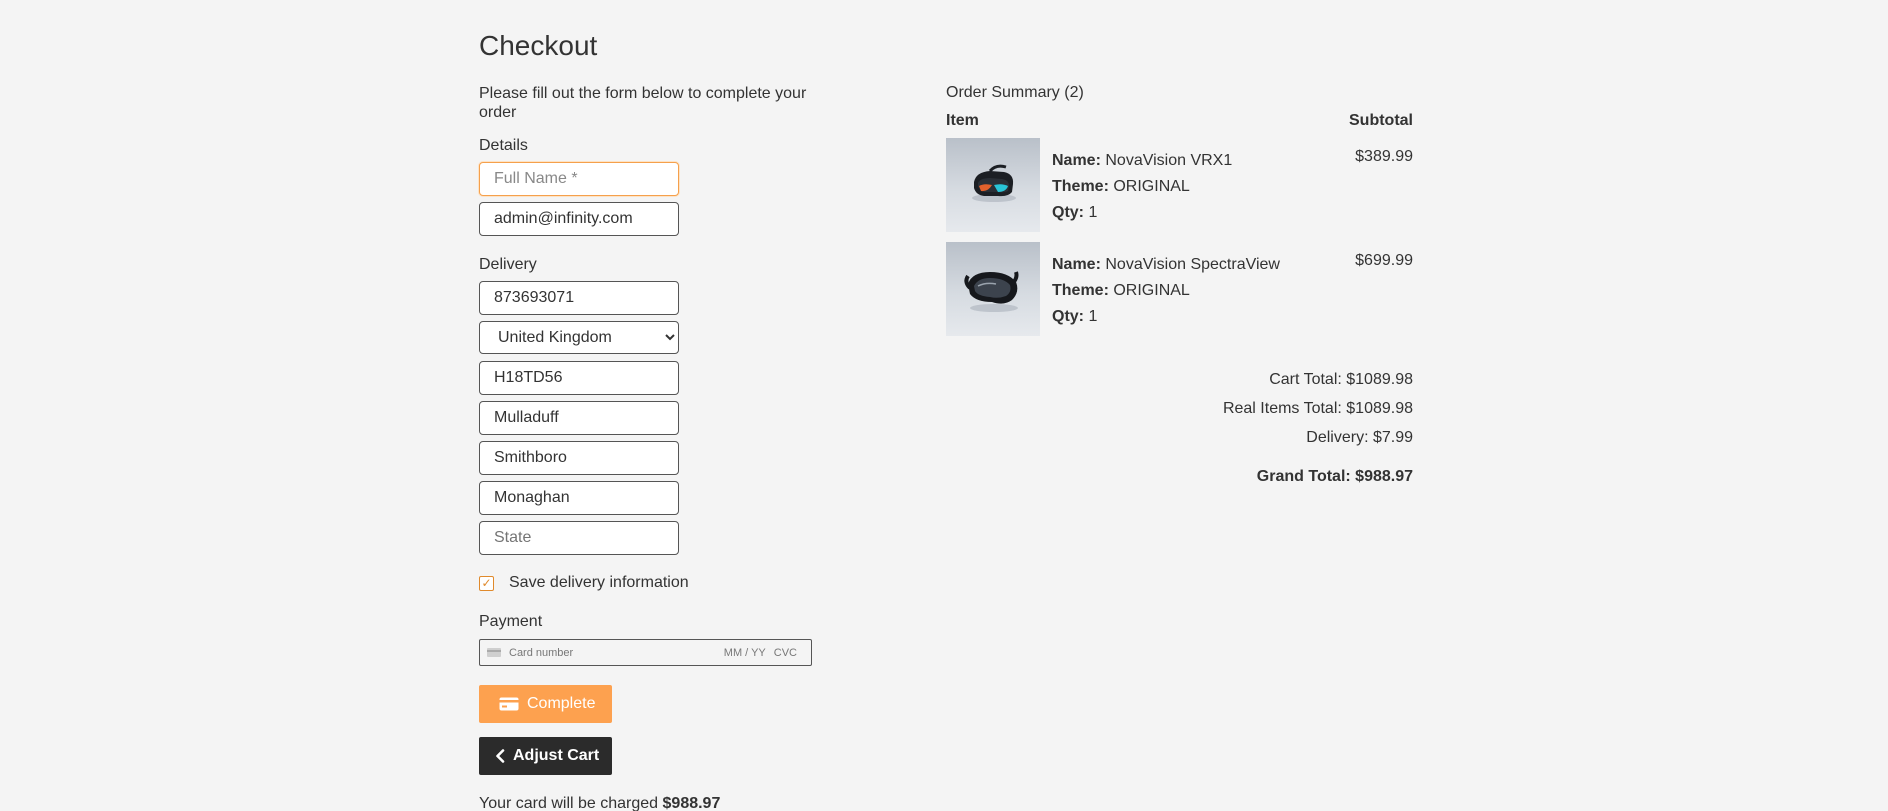  I want to click on card-cvc-placeholder: CVC, so click(785, 652).